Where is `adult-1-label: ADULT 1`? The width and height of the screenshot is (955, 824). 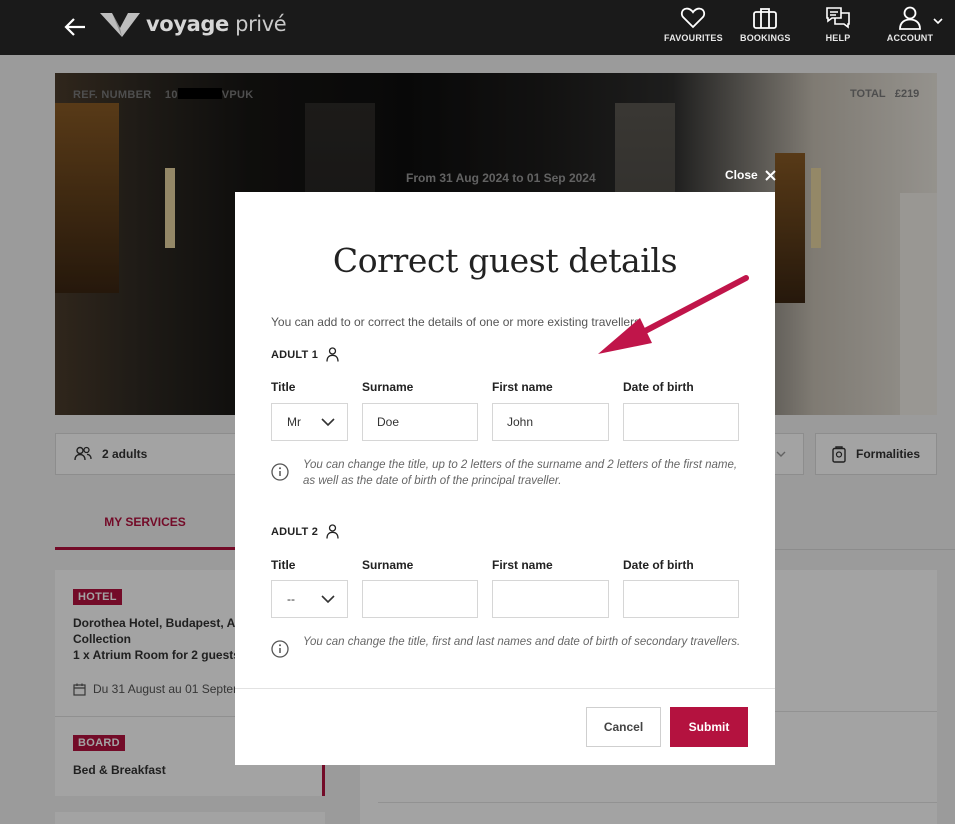 adult-1-label: ADULT 1 is located at coordinates (295, 354).